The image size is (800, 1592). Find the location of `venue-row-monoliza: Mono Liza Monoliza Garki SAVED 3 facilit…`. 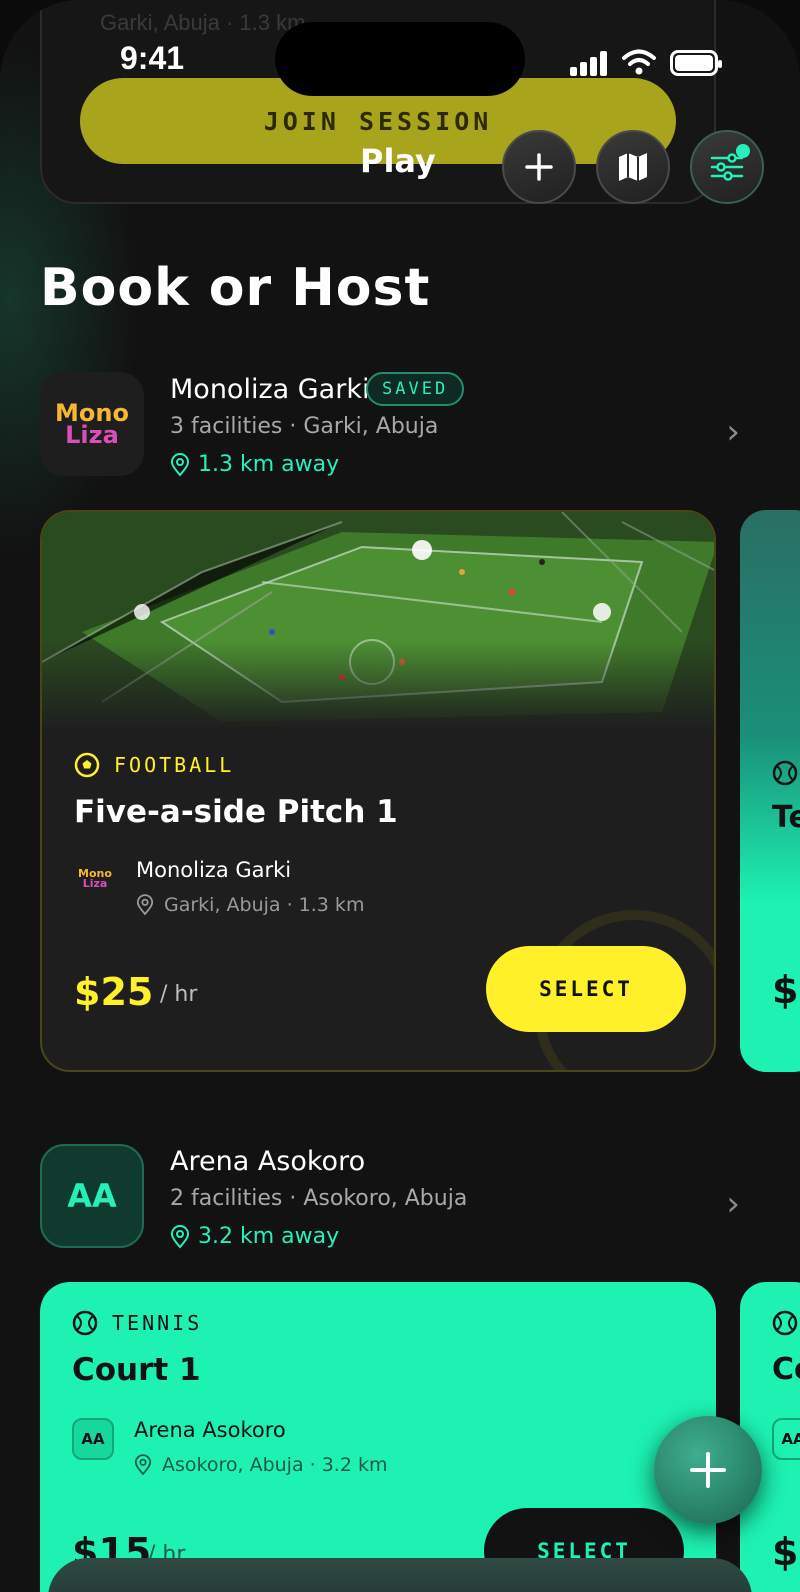

venue-row-monoliza: Mono Liza Monoliza Garki SAVED 3 facilit… is located at coordinates (400, 427).